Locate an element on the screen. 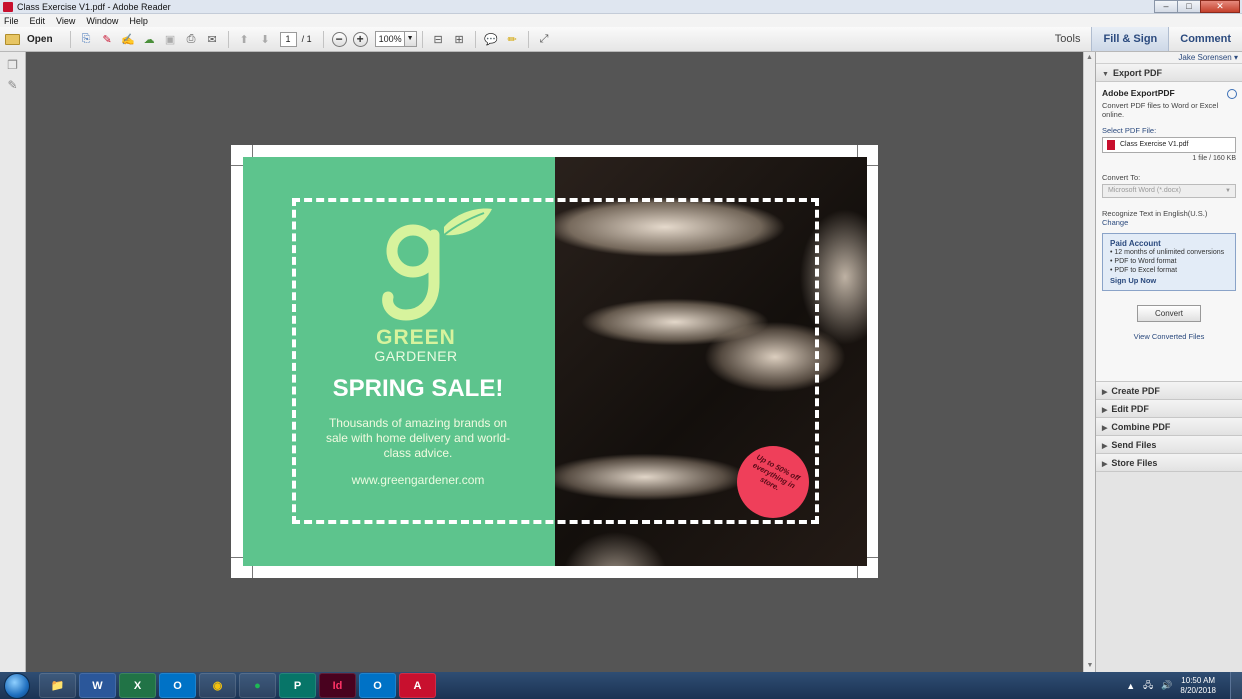 Image resolution: width=1242 pixels, height=699 pixels. triangle-down-icon: ▼ is located at coordinates (1105, 74).